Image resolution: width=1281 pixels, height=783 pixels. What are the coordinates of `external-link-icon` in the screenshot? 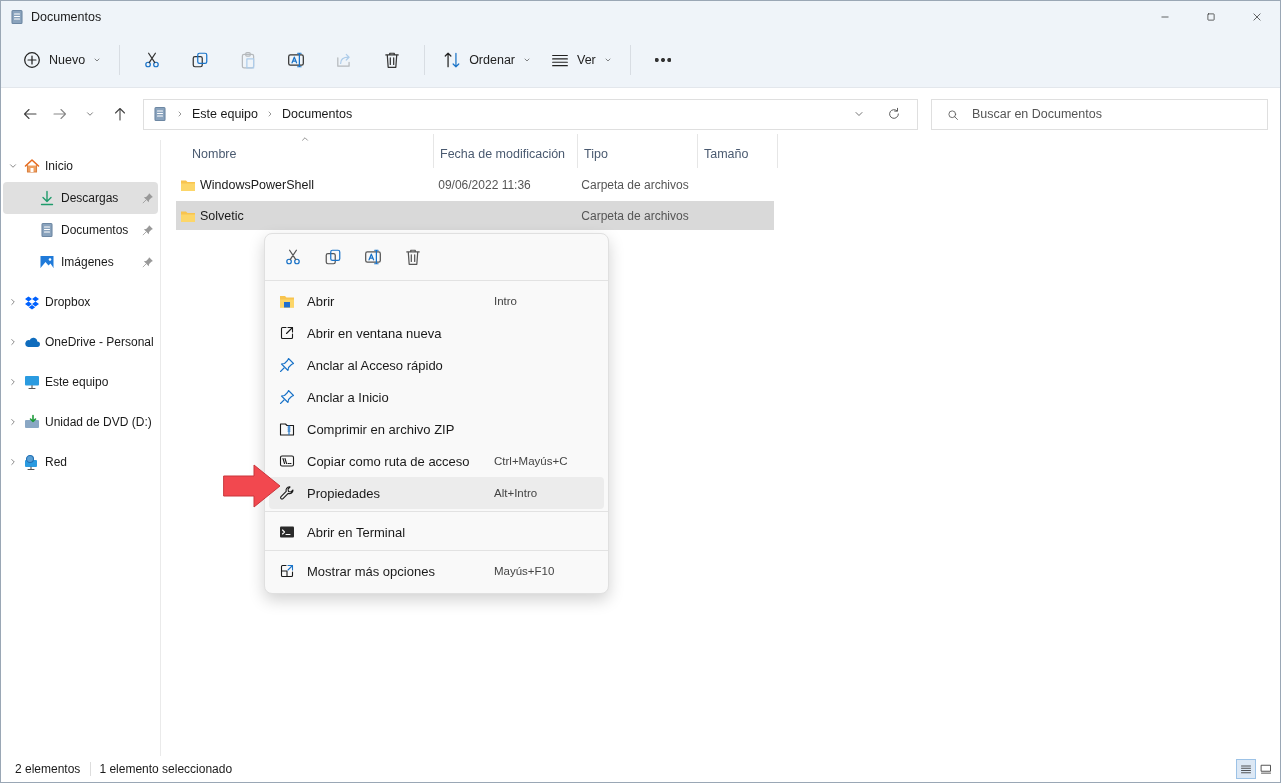 It's located at (287, 333).